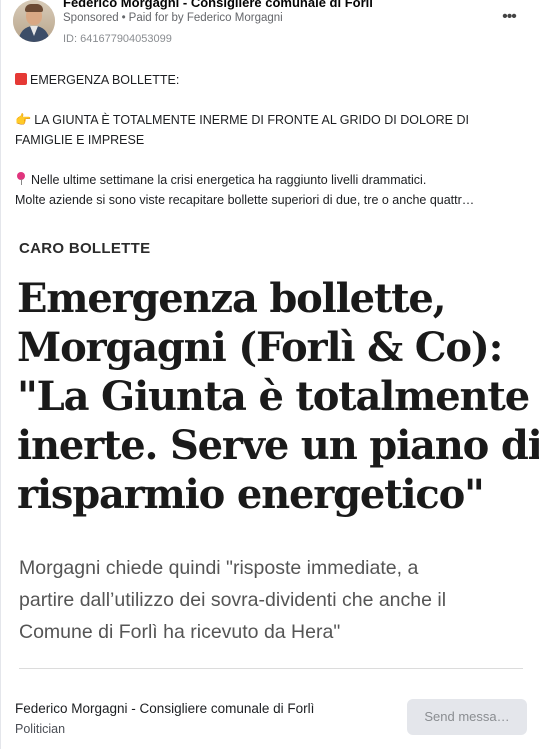 Image resolution: width=539 pixels, height=749 pixels. What do you see at coordinates (273, 396) in the screenshot?
I see `headline-line: "La Giunta è totalmente` at bounding box center [273, 396].